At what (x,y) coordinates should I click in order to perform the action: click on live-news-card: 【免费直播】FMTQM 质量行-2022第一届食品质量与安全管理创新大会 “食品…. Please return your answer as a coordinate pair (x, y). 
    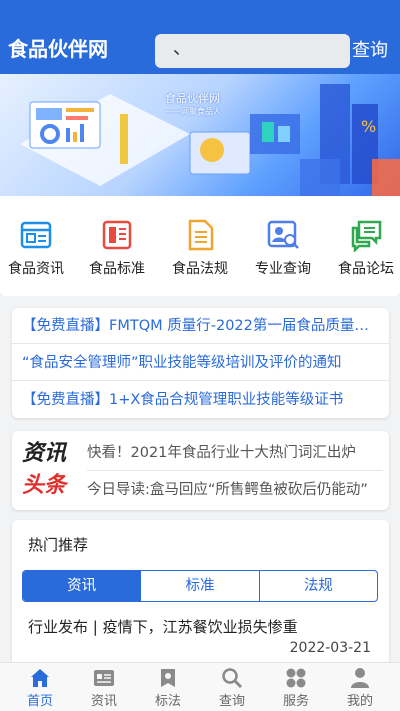
    Looking at the image, I should click on (200, 363).